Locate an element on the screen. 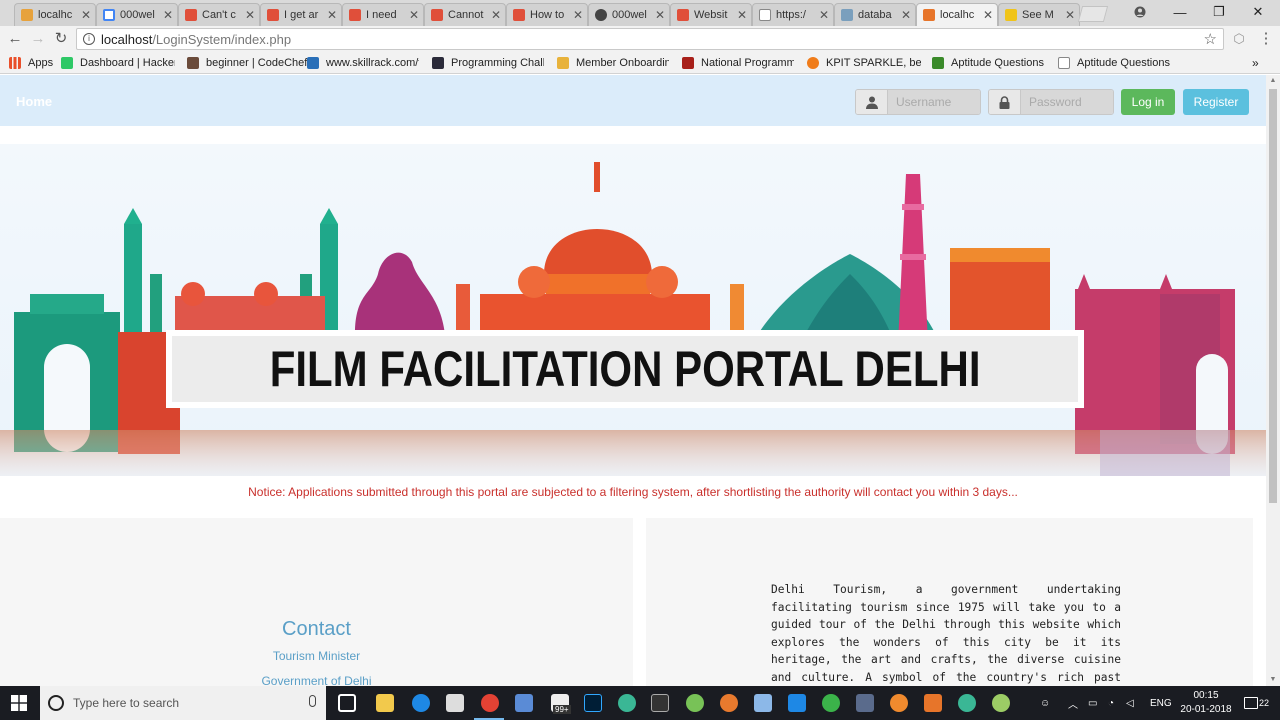  virtualbox-icon is located at coordinates (524, 703).